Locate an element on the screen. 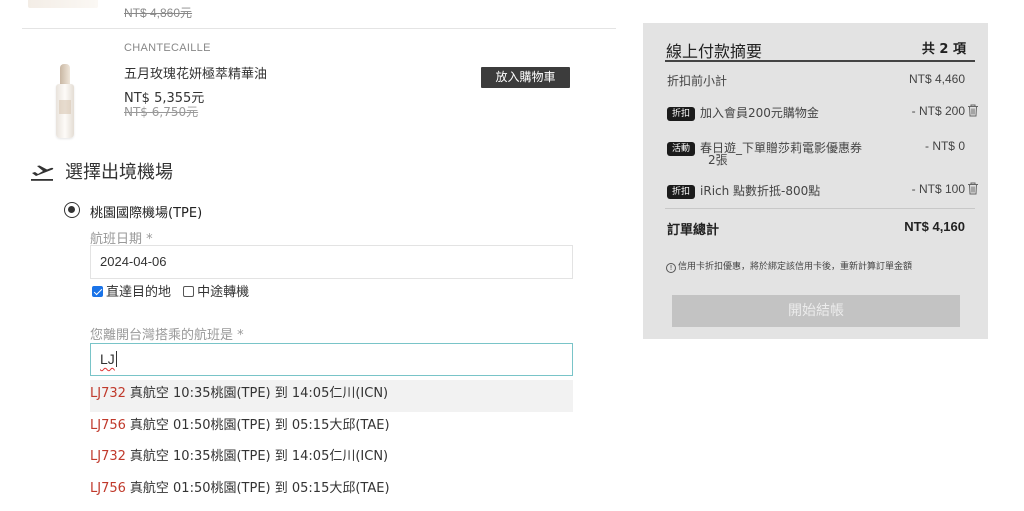 This screenshot has width=1024, height=511. discount-label: 加入會員200元購物金 is located at coordinates (759, 113).